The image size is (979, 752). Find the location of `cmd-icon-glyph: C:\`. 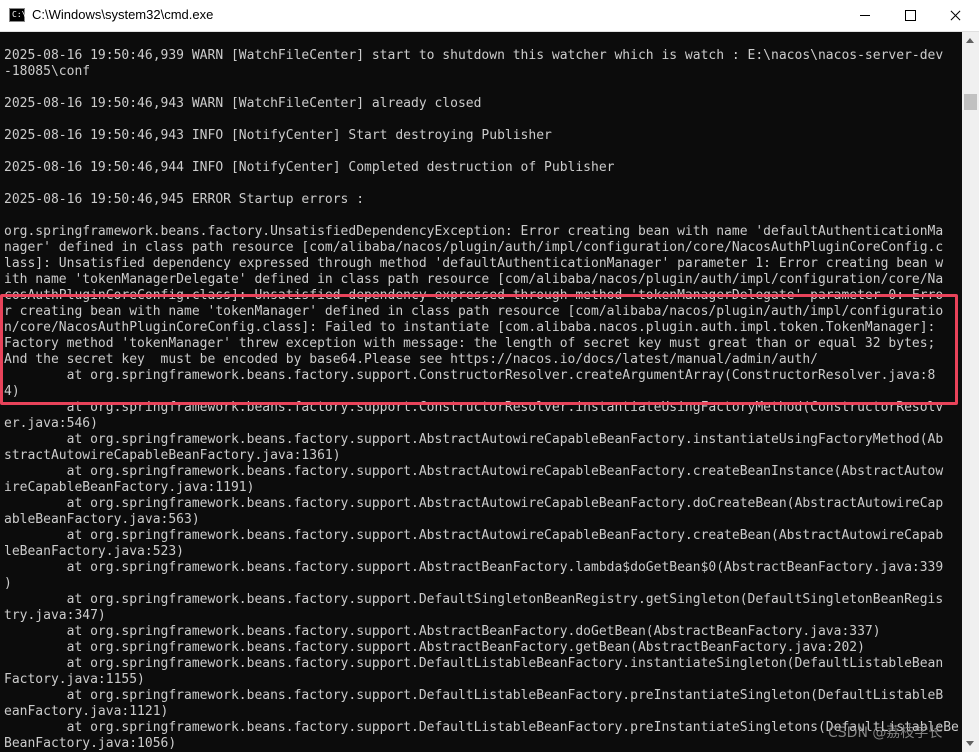

cmd-icon-glyph: C:\ is located at coordinates (19, 14).